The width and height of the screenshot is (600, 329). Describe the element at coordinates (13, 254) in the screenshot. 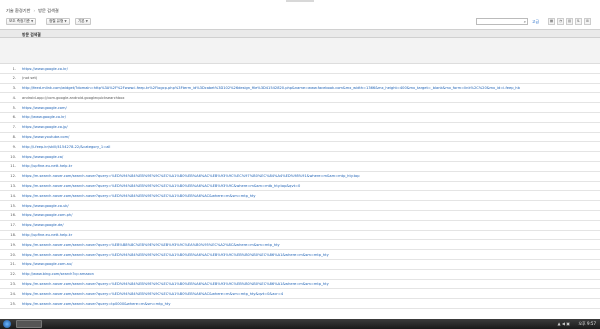

I see `row-number: 20.` at that location.